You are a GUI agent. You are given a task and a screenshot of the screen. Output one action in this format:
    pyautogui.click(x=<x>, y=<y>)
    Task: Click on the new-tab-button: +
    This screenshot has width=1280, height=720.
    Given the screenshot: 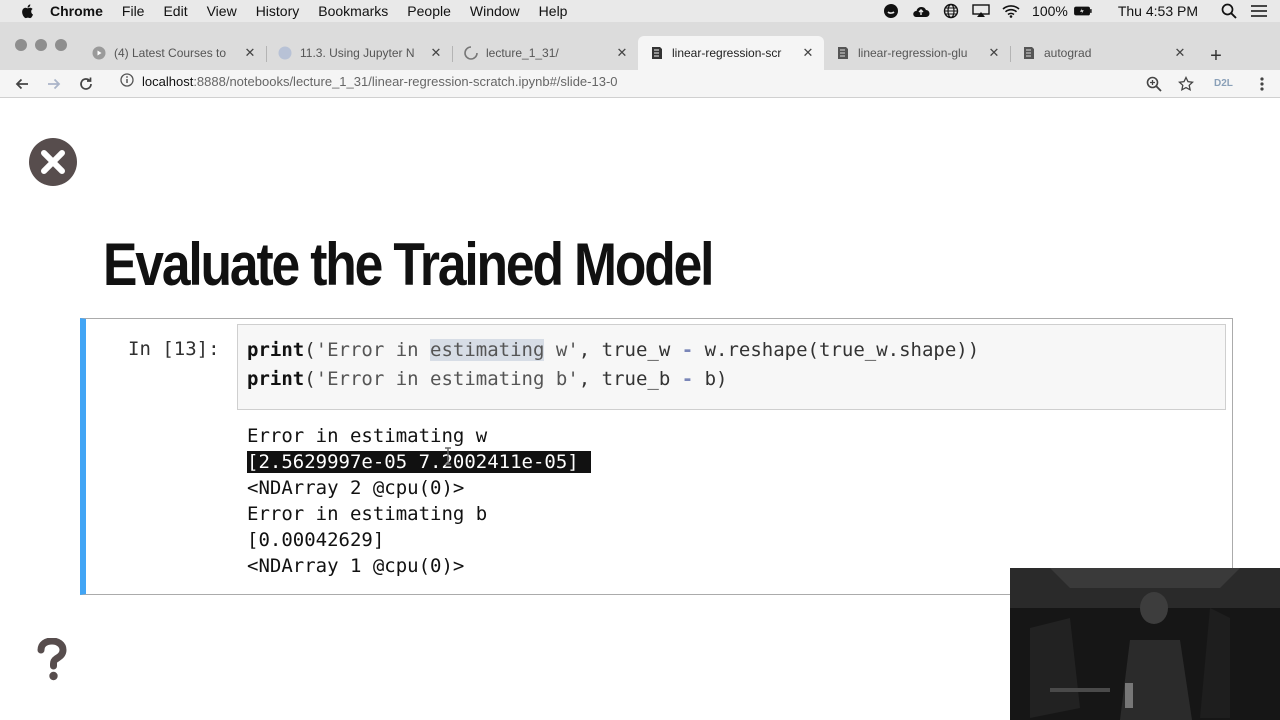 What is the action you would take?
    pyautogui.click(x=1216, y=56)
    